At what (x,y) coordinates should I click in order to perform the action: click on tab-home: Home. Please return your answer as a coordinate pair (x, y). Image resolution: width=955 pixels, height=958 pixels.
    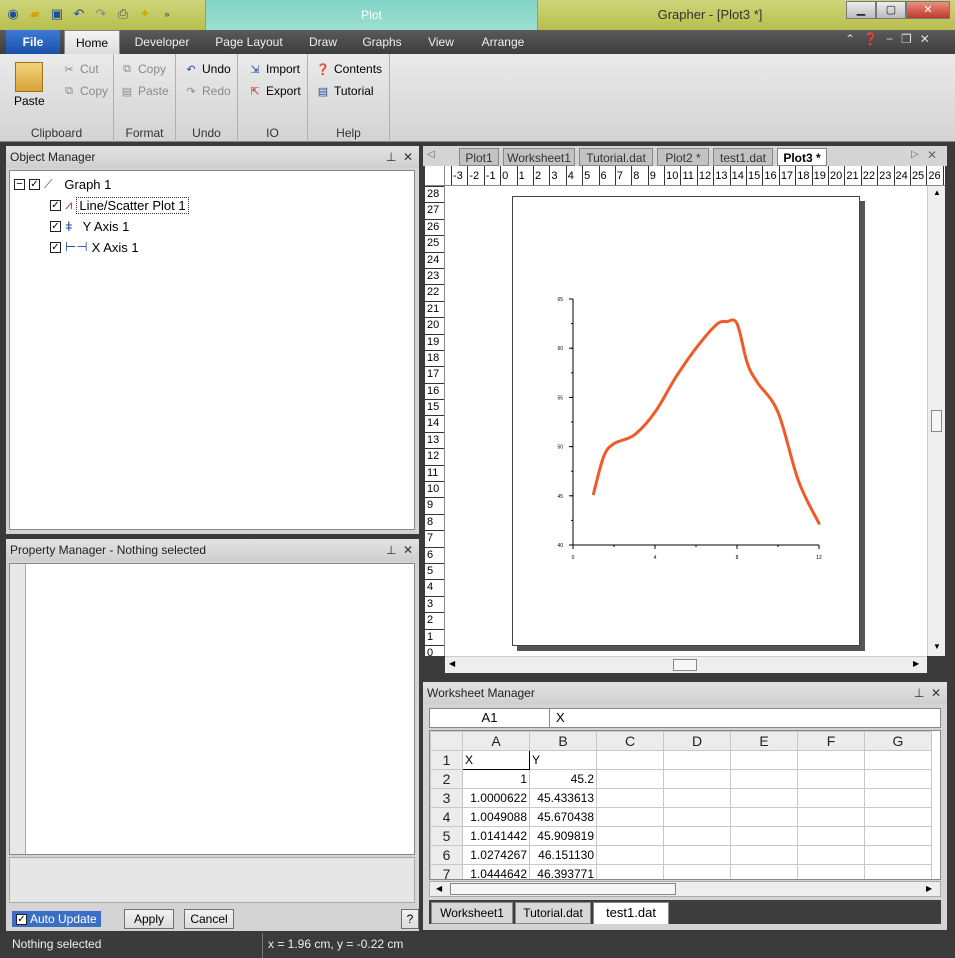
    Looking at the image, I should click on (92, 42).